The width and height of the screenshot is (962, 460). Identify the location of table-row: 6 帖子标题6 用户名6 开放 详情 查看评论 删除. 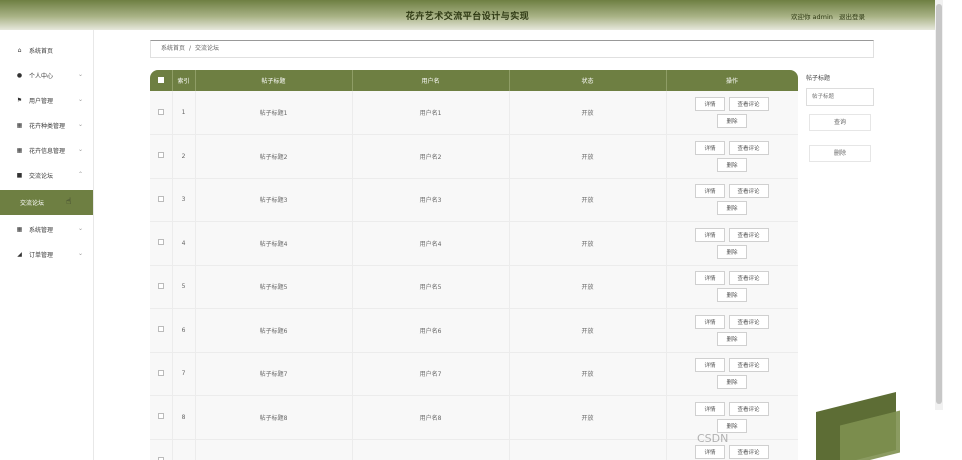
(474, 330).